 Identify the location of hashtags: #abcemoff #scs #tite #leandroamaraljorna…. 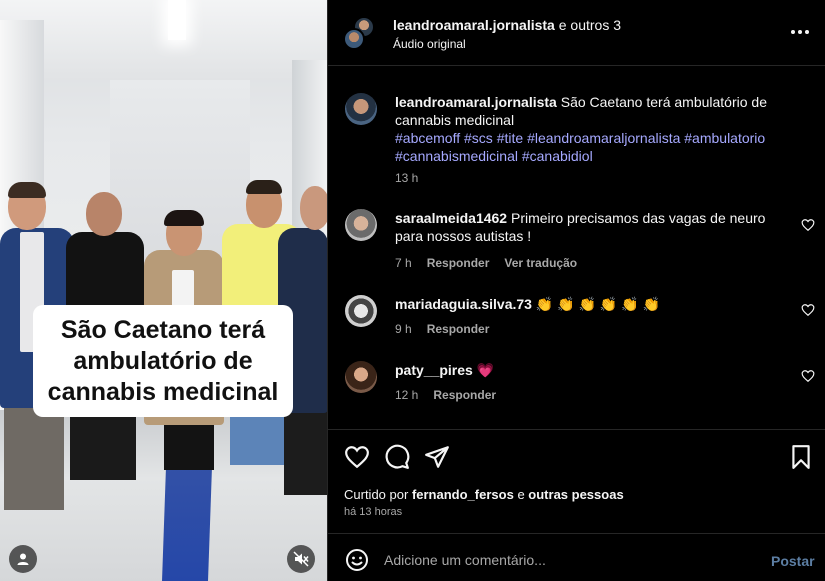
(590, 147).